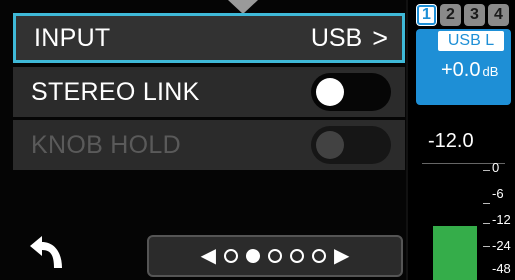 The height and width of the screenshot is (280, 515). What do you see at coordinates (498, 193) in the screenshot?
I see `scale-label-6: -6` at bounding box center [498, 193].